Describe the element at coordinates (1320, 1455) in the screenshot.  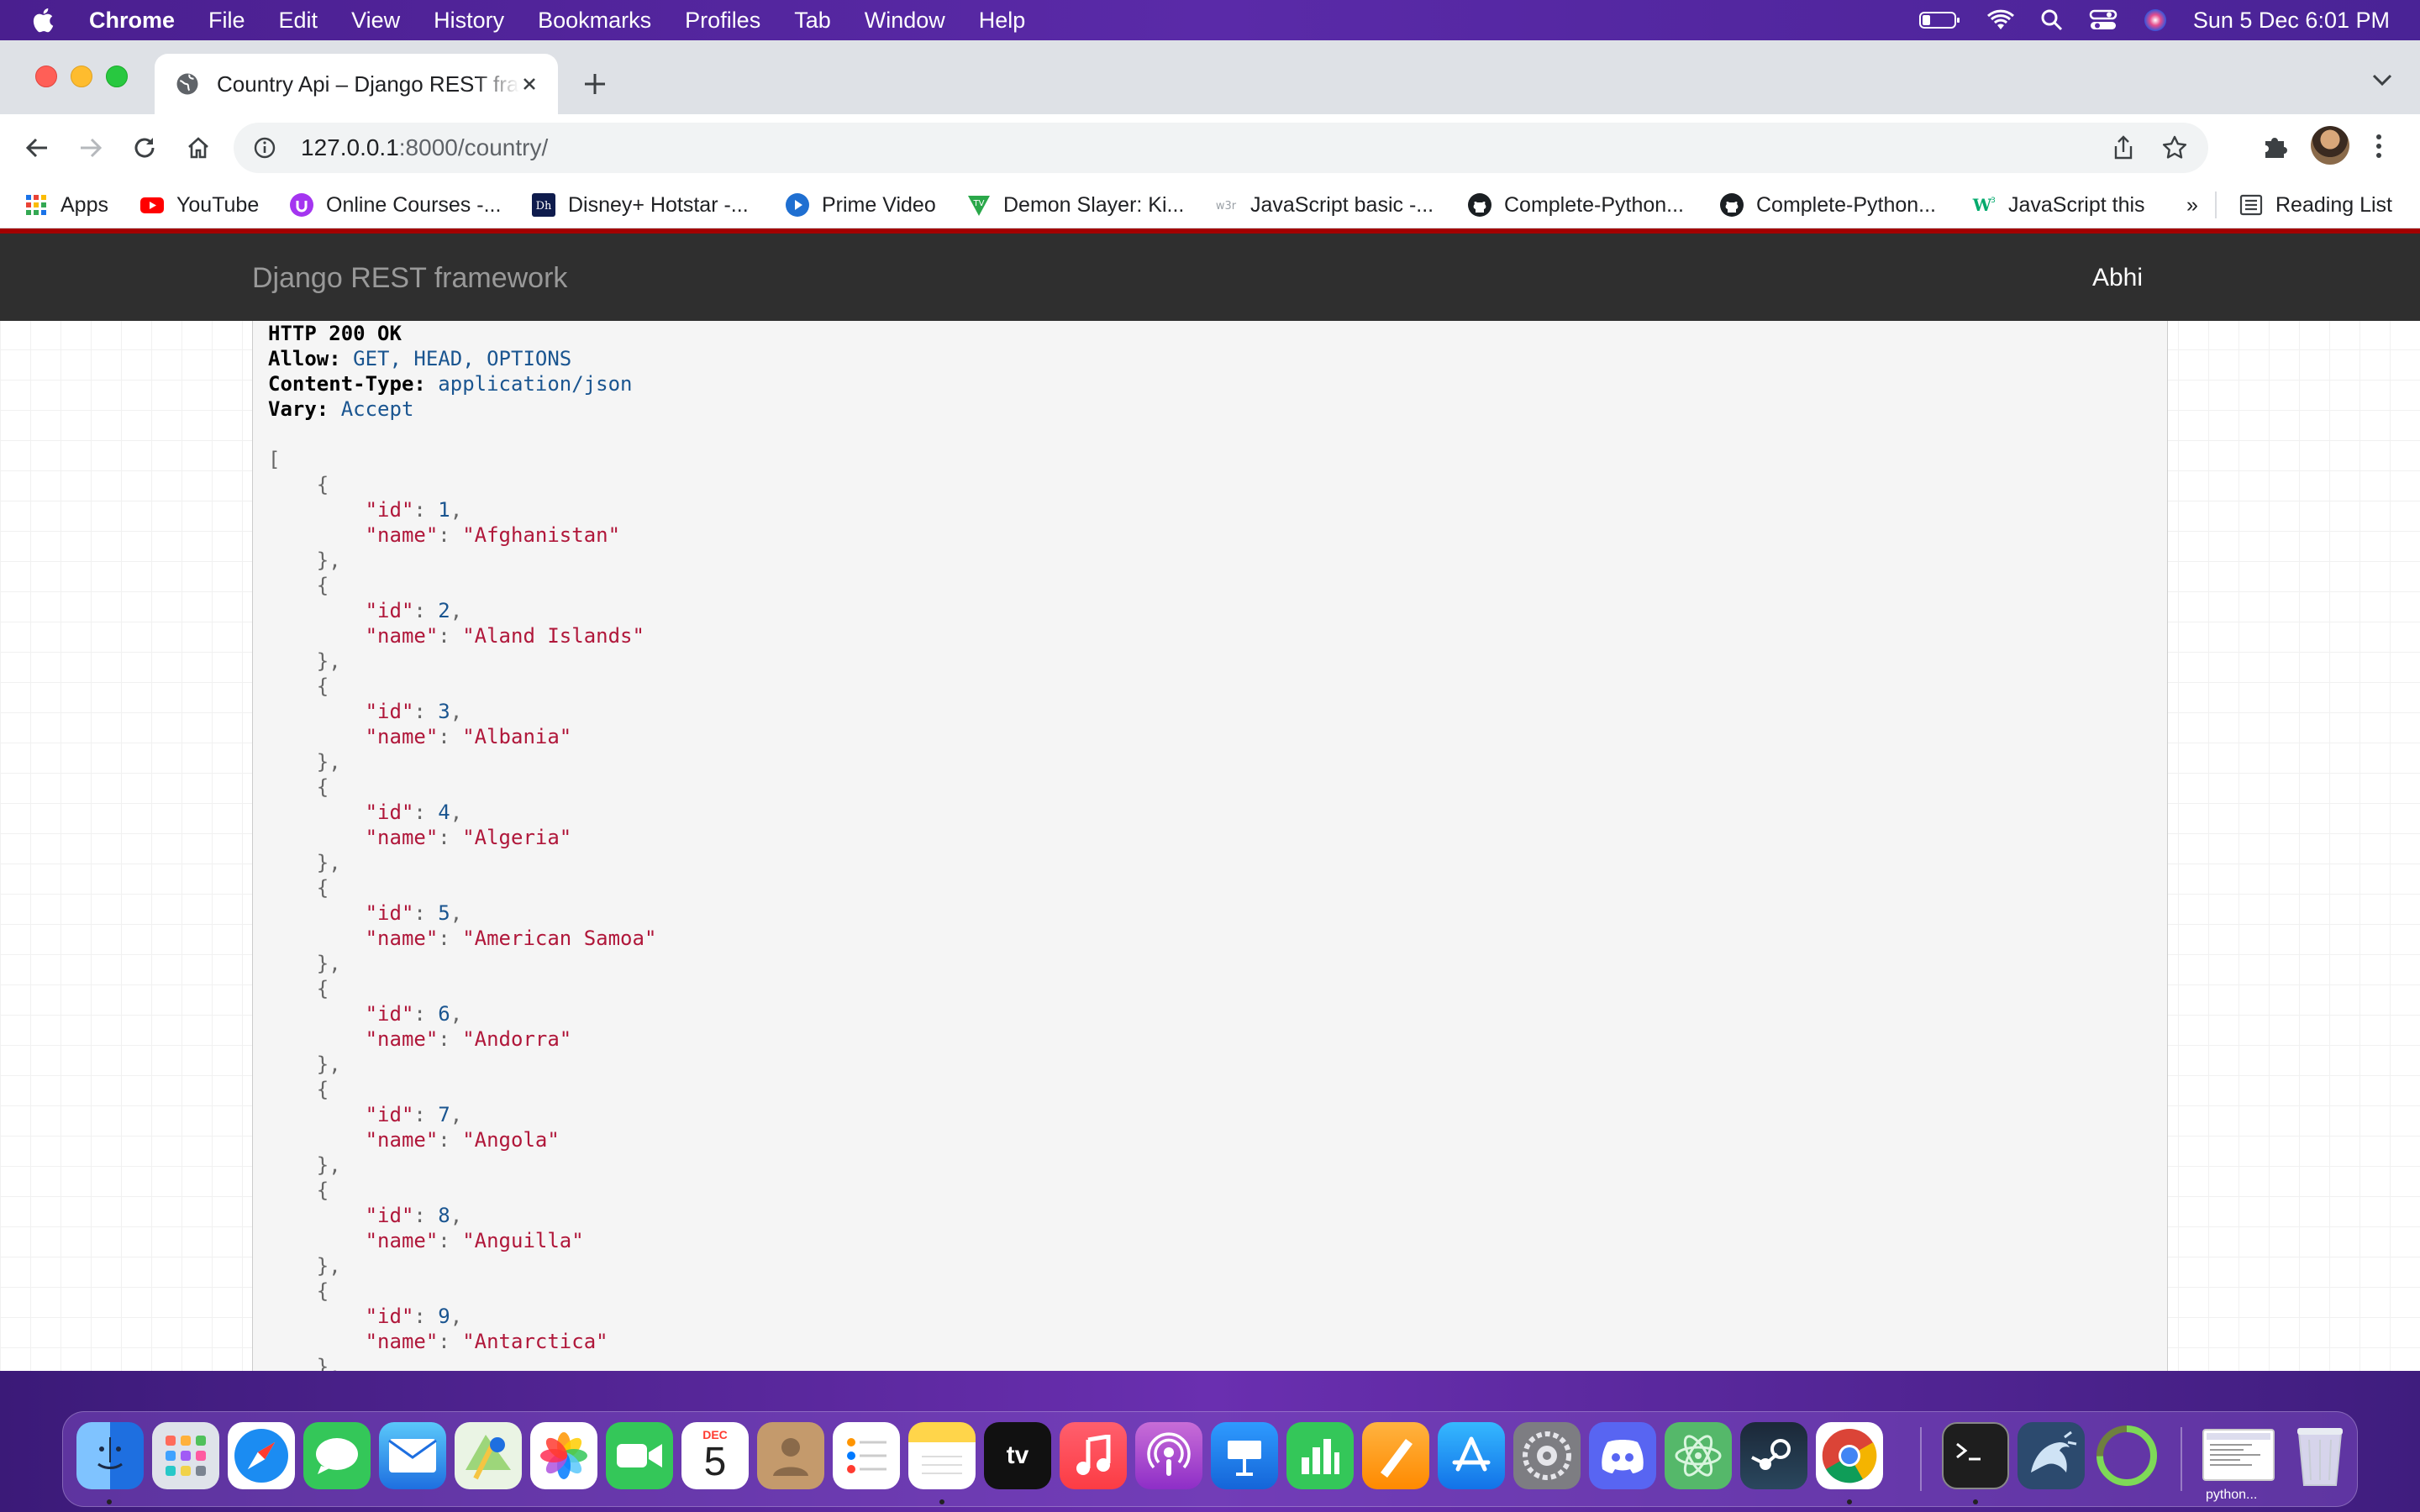
I see `numbers-icon` at that location.